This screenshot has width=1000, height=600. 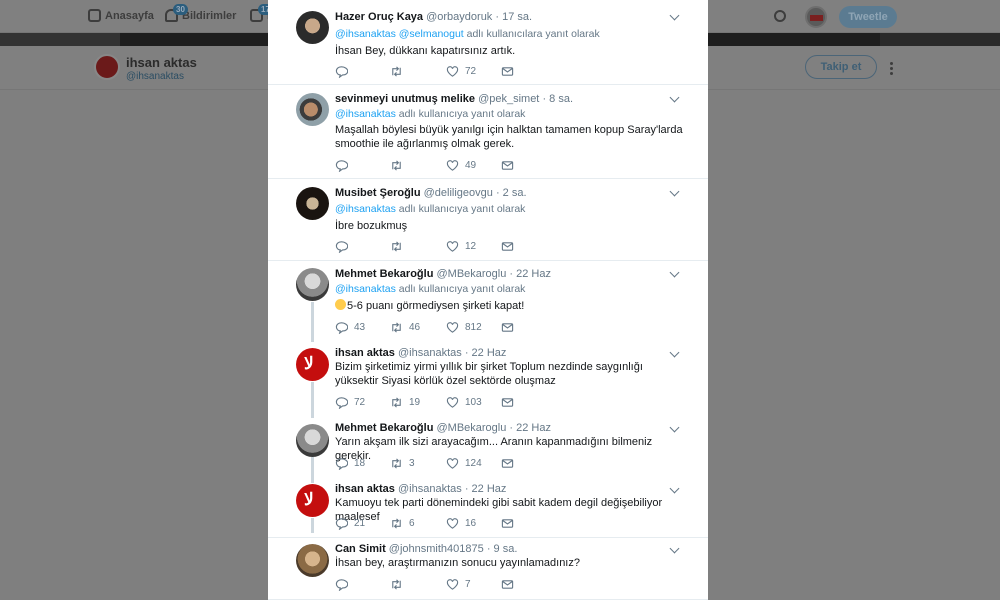 I want to click on retweet-button: 46, so click(x=405, y=327).